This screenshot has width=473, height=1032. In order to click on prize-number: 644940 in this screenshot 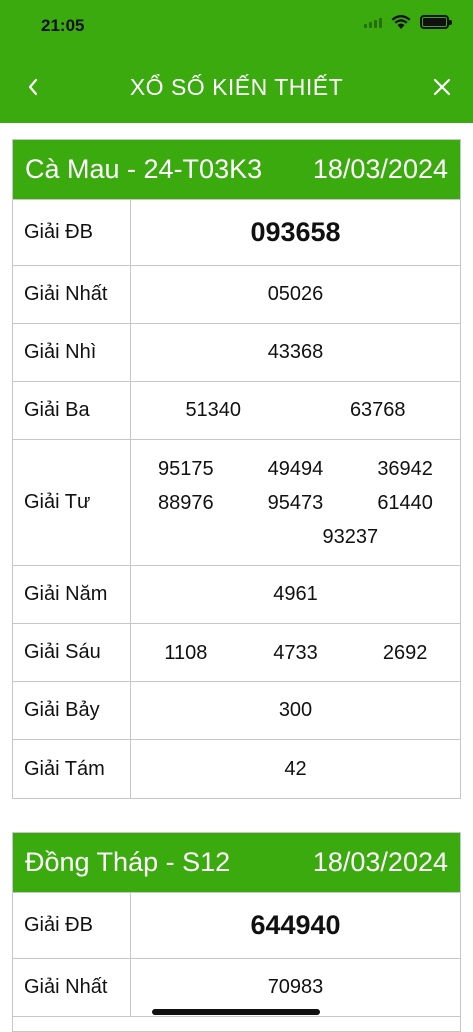, I will do `click(295, 925)`.